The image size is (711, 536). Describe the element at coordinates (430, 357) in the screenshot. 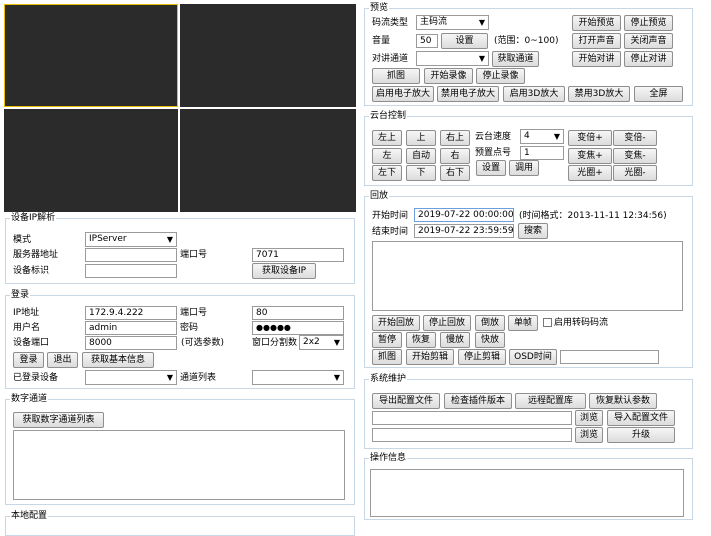

I see `start-clip-button: 开始剪辑` at that location.